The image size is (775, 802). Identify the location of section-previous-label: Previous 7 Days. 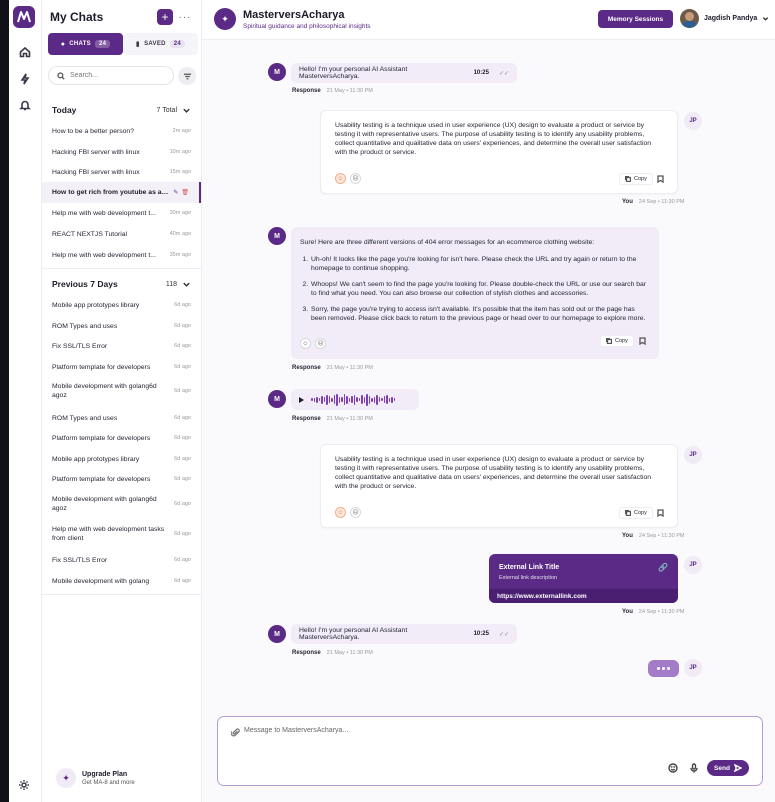
(85, 284).